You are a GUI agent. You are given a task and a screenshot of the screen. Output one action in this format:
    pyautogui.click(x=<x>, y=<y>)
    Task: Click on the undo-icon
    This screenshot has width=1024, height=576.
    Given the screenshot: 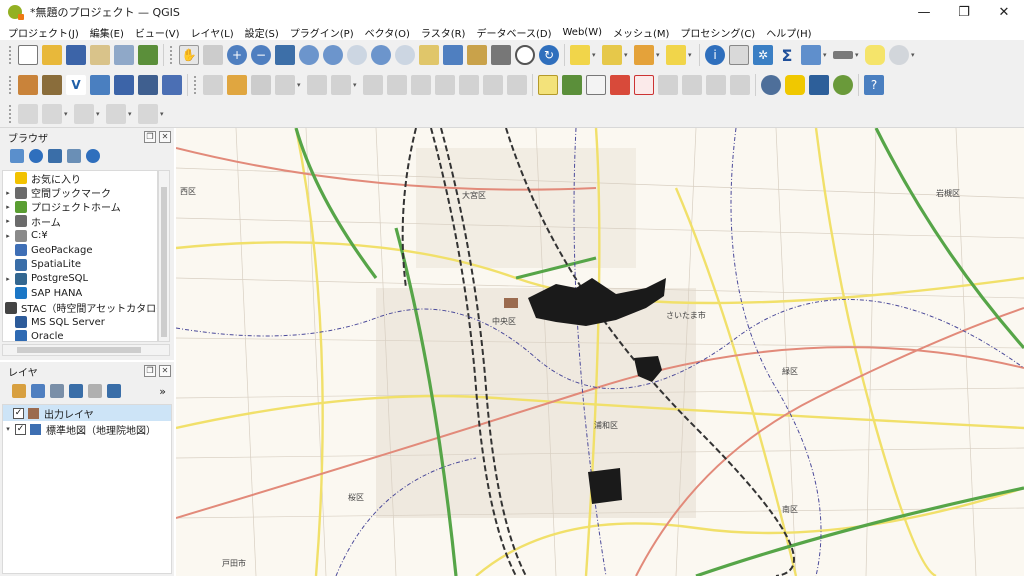 What is the action you would take?
    pyautogui.click(x=493, y=85)
    